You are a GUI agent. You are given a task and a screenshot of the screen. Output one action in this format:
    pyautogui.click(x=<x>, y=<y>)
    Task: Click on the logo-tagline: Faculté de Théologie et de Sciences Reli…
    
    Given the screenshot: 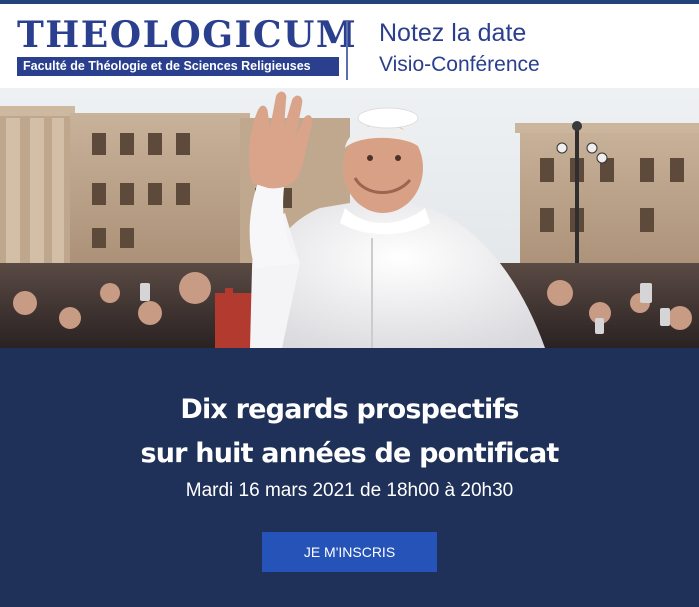 What is the action you would take?
    pyautogui.click(x=178, y=66)
    